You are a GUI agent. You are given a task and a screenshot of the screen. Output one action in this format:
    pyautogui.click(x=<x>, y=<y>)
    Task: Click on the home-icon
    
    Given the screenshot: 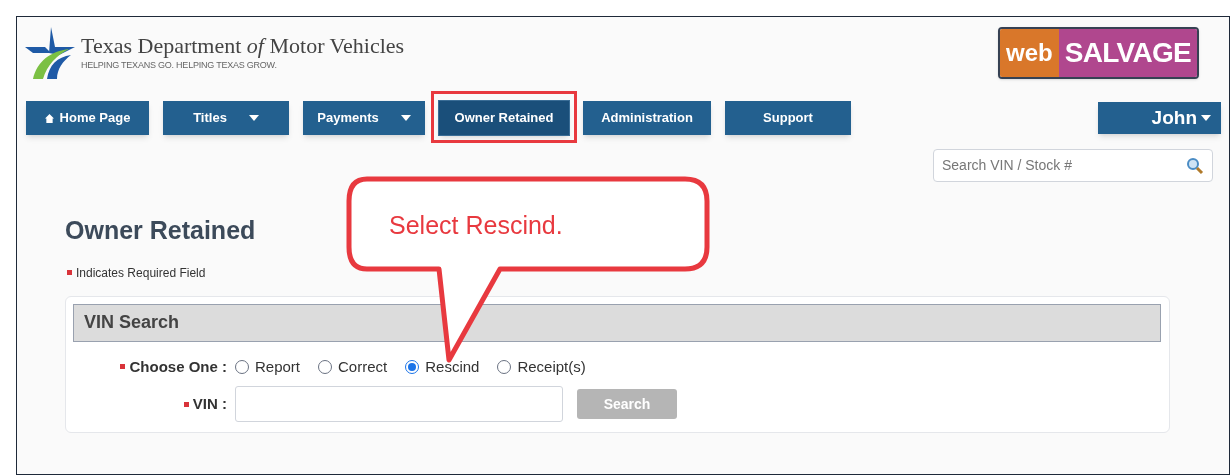 What is the action you would take?
    pyautogui.click(x=49, y=118)
    